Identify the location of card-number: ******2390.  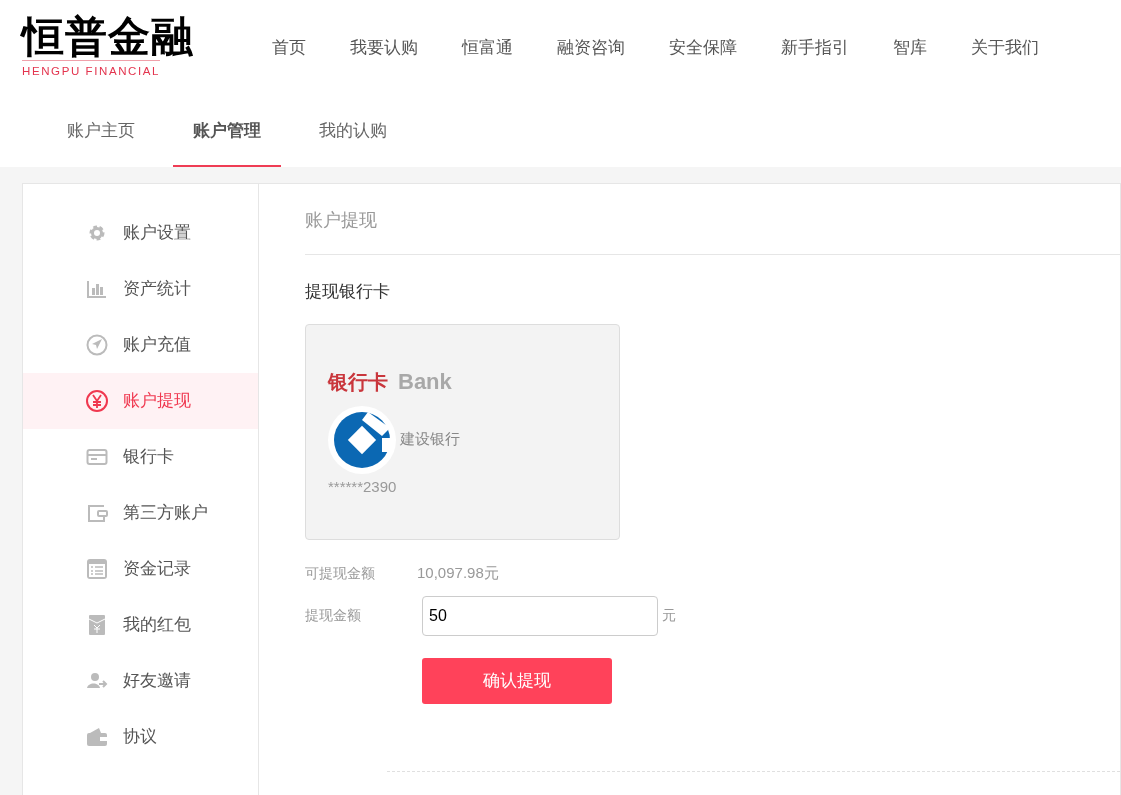
(363, 486).